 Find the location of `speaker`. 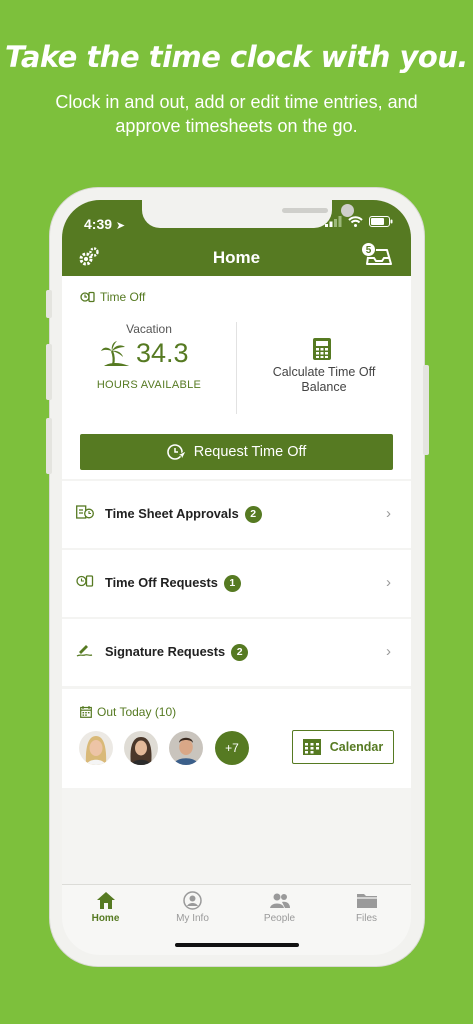

speaker is located at coordinates (305, 210).